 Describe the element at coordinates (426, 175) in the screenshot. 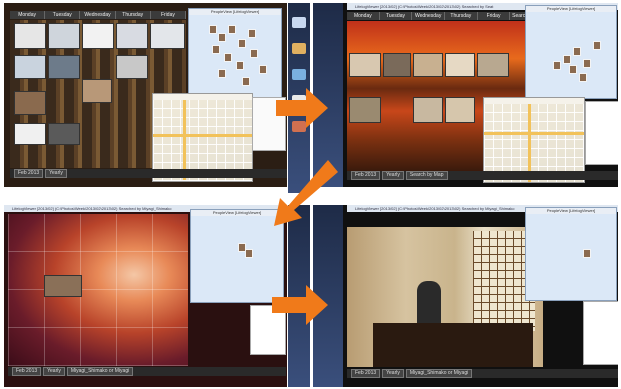

I see `search-by-map-button: Search by Map` at that location.